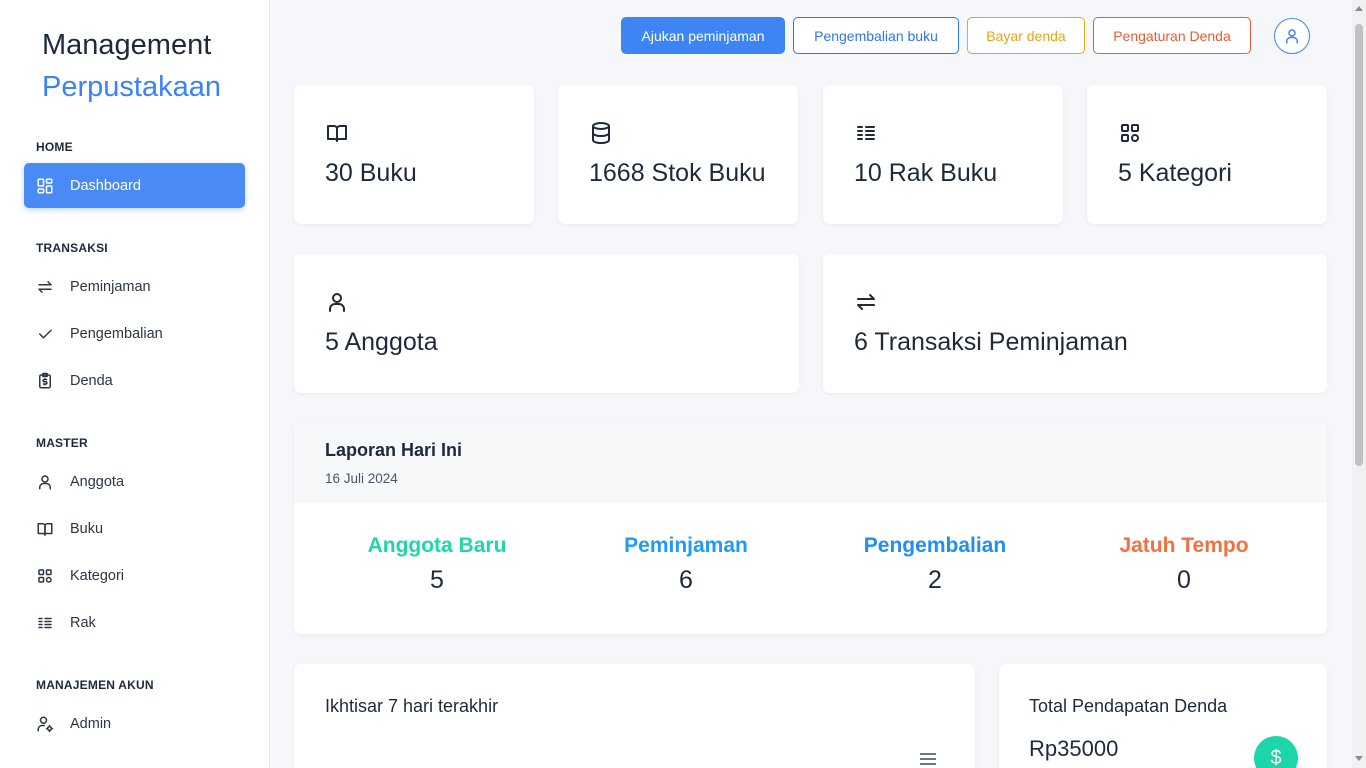 The width and height of the screenshot is (1366, 768). What do you see at coordinates (1175, 173) in the screenshot?
I see `stat-value: 5 Kategori` at bounding box center [1175, 173].